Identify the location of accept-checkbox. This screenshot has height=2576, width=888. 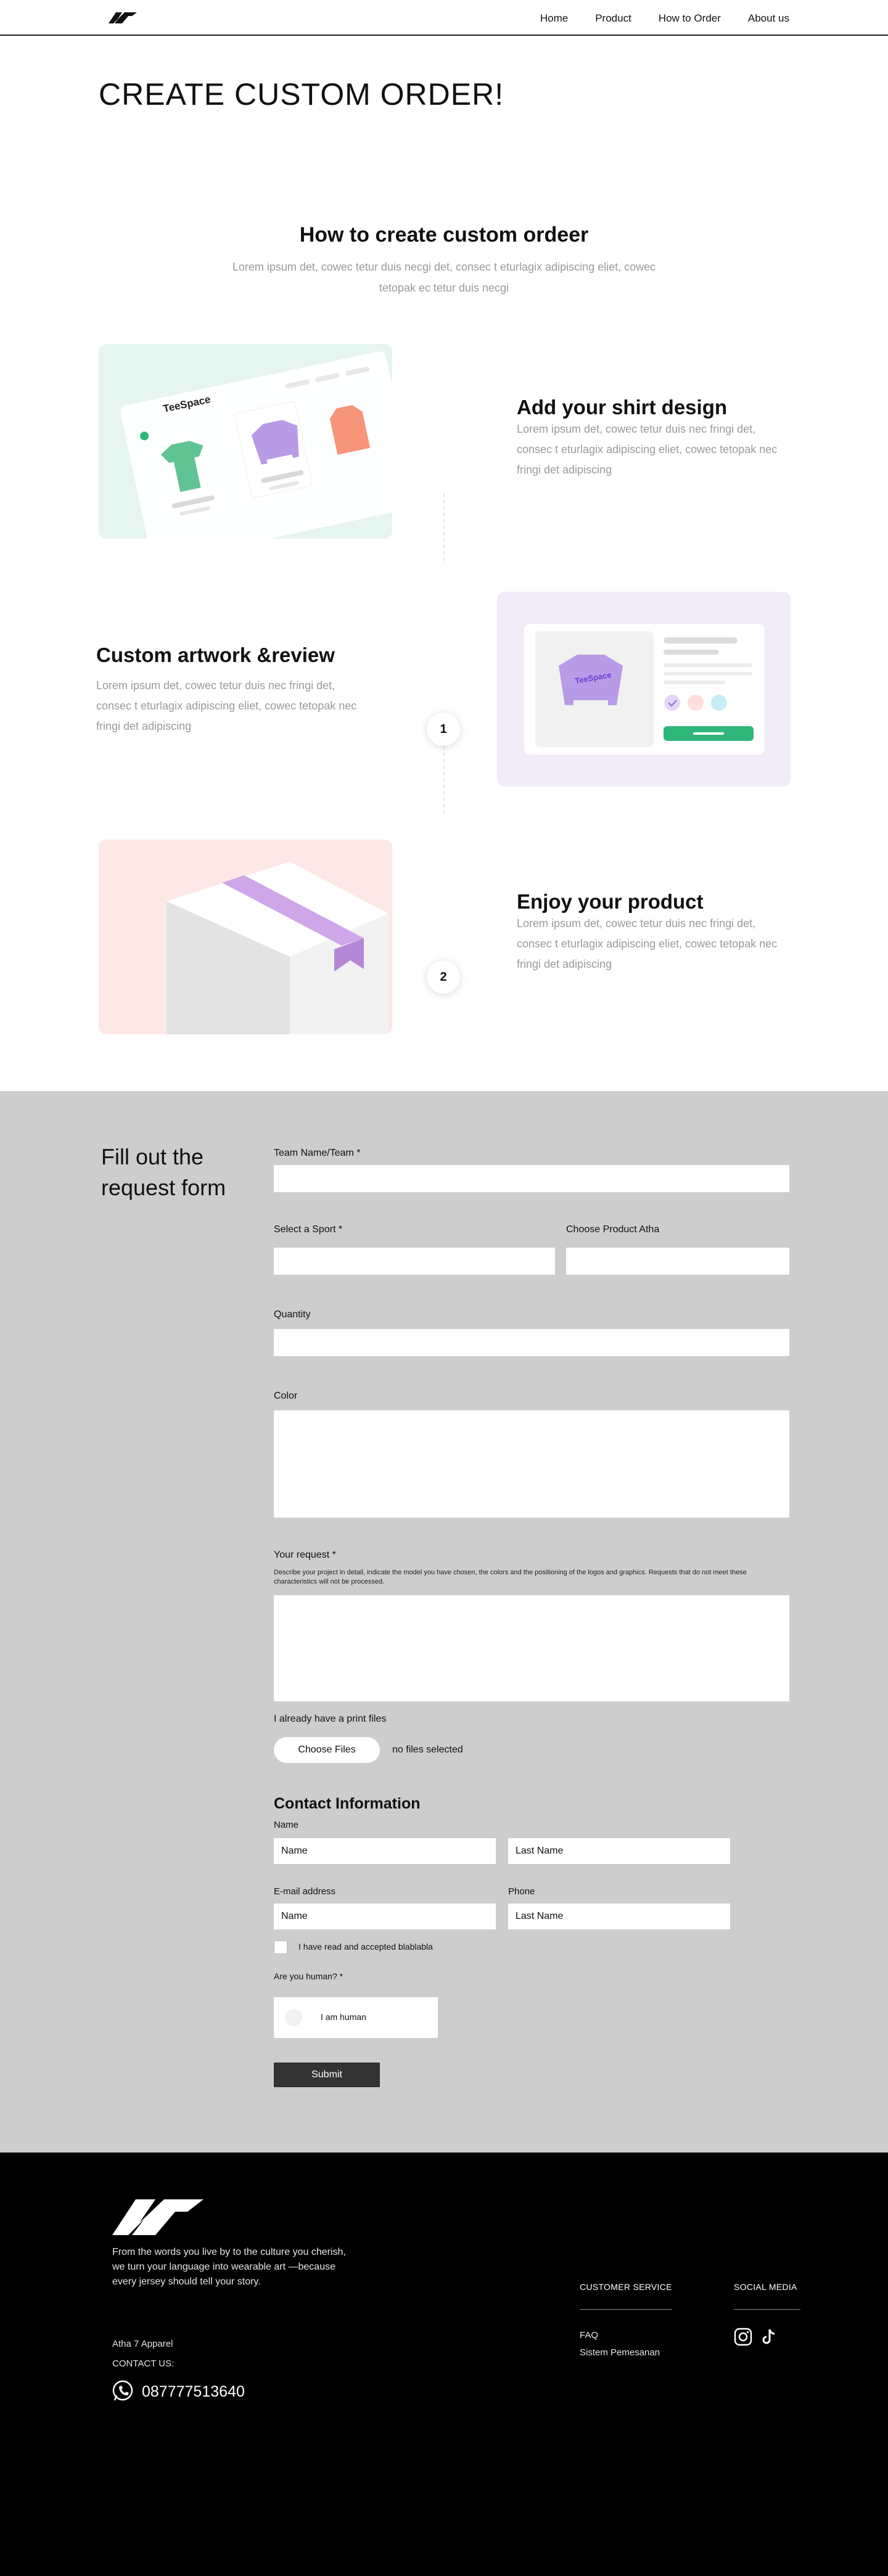
(281, 1947).